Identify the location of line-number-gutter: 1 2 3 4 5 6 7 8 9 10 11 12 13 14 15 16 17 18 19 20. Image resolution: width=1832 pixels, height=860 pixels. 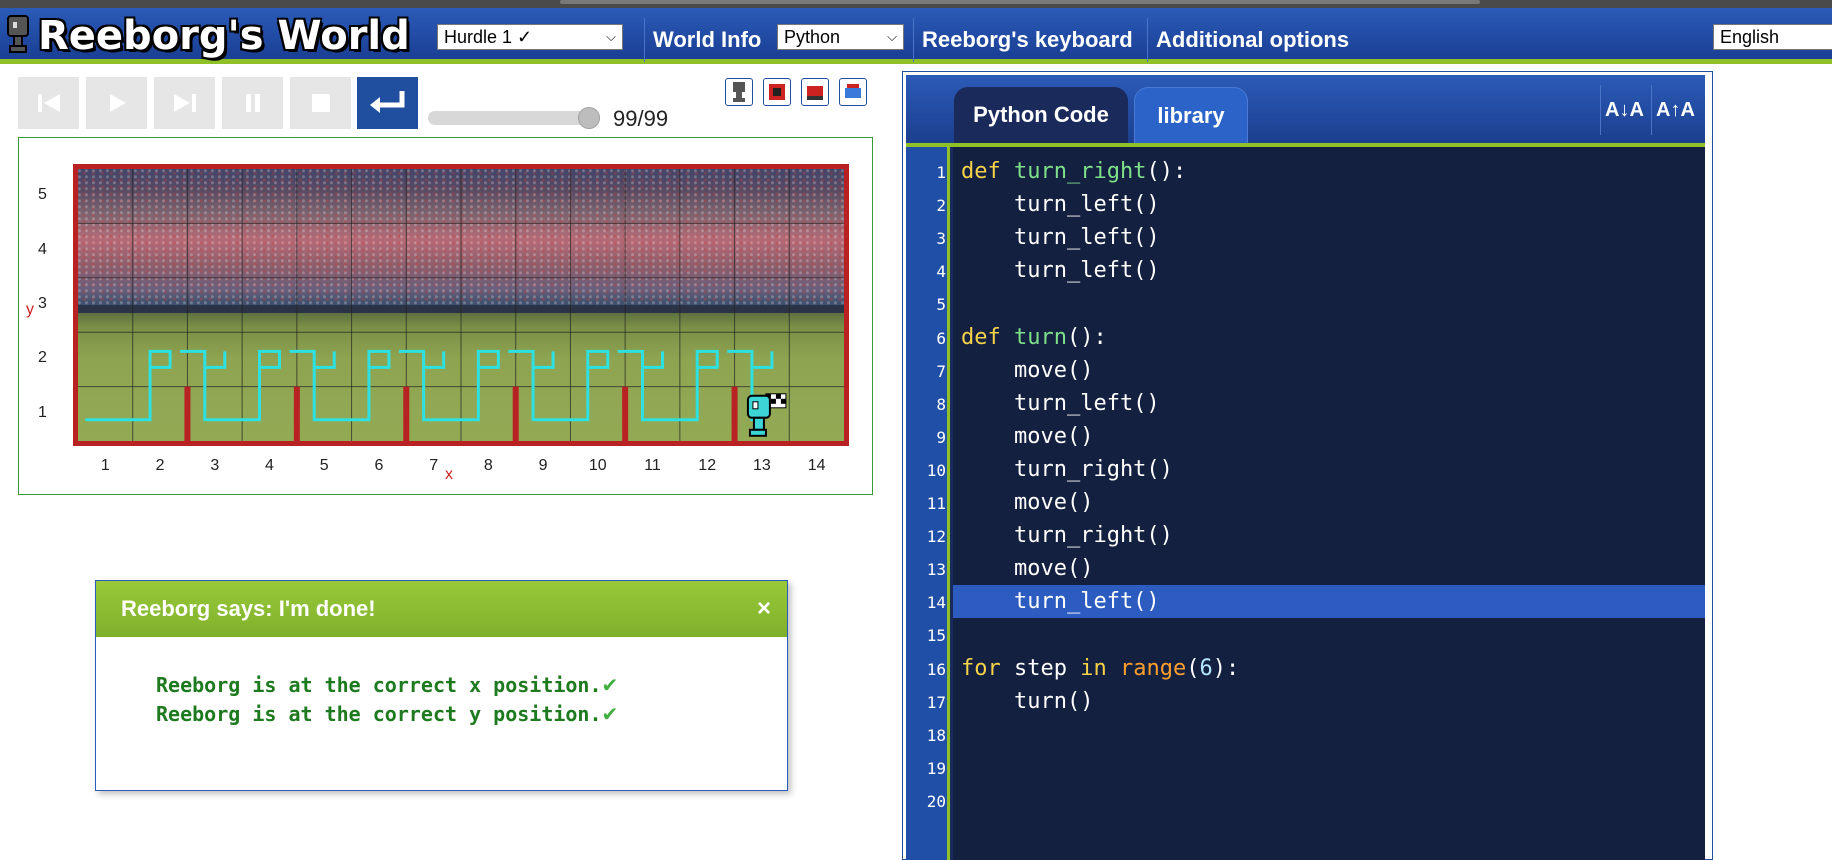
(928, 503).